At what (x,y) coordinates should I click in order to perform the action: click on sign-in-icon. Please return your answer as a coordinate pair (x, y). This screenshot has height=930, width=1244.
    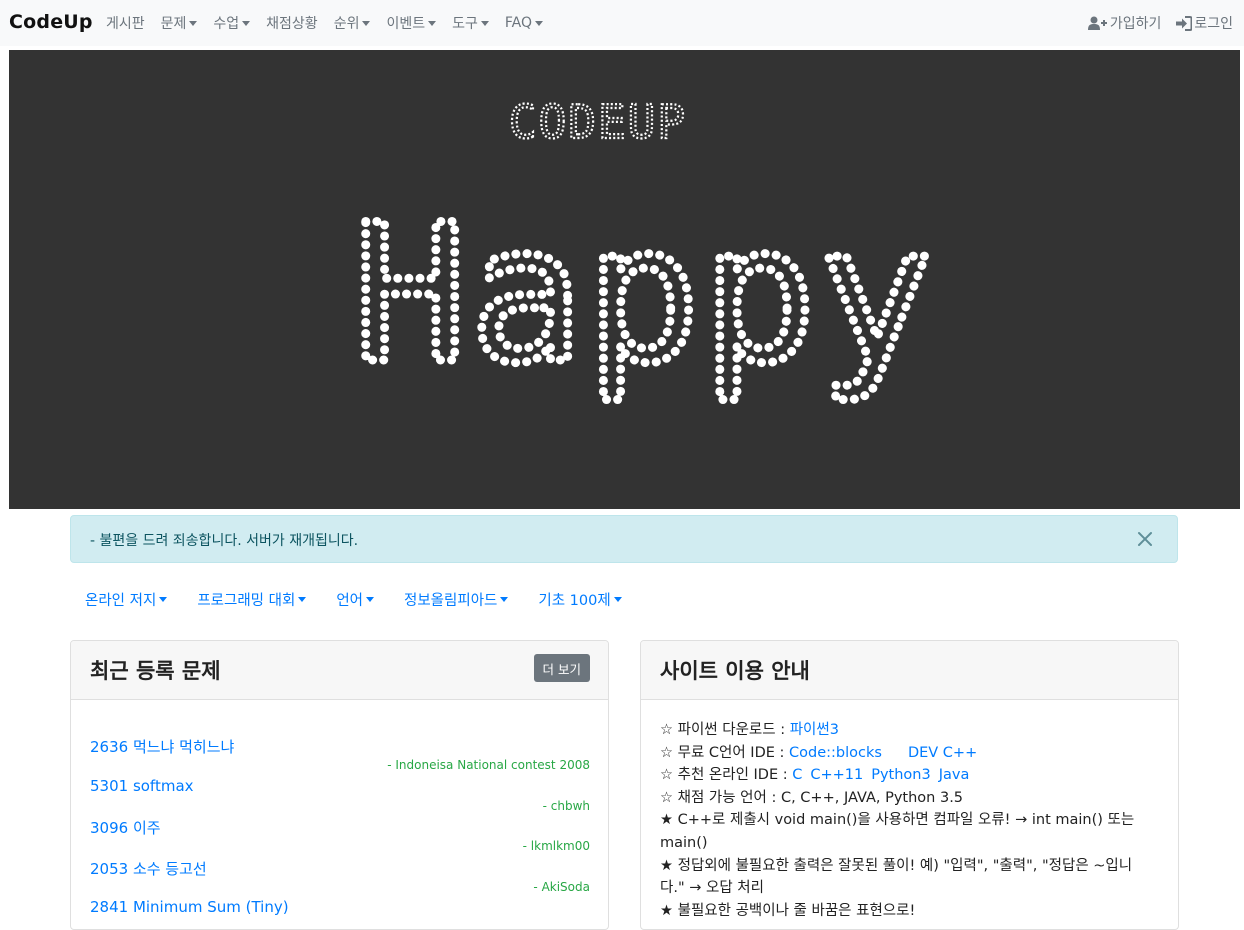
    Looking at the image, I should click on (1184, 23).